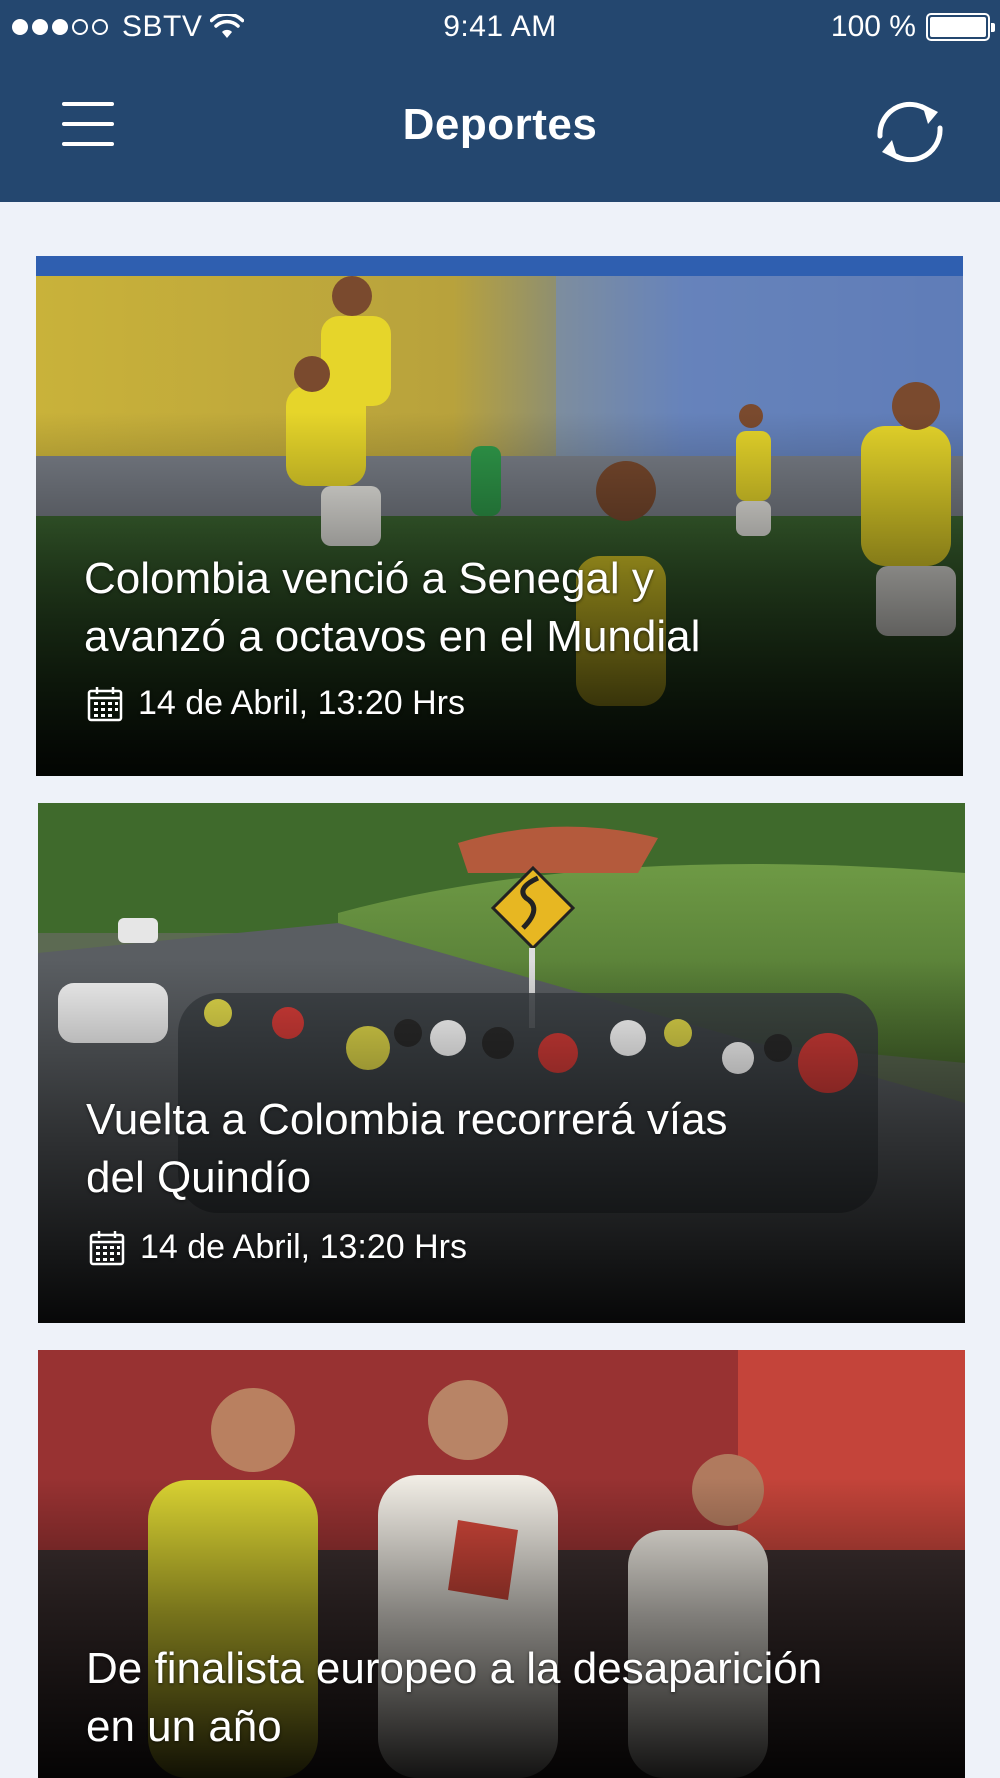 The height and width of the screenshot is (1778, 1000). What do you see at coordinates (500, 28) in the screenshot?
I see `status-bar: SBTV 9:41 AM 100 %` at bounding box center [500, 28].